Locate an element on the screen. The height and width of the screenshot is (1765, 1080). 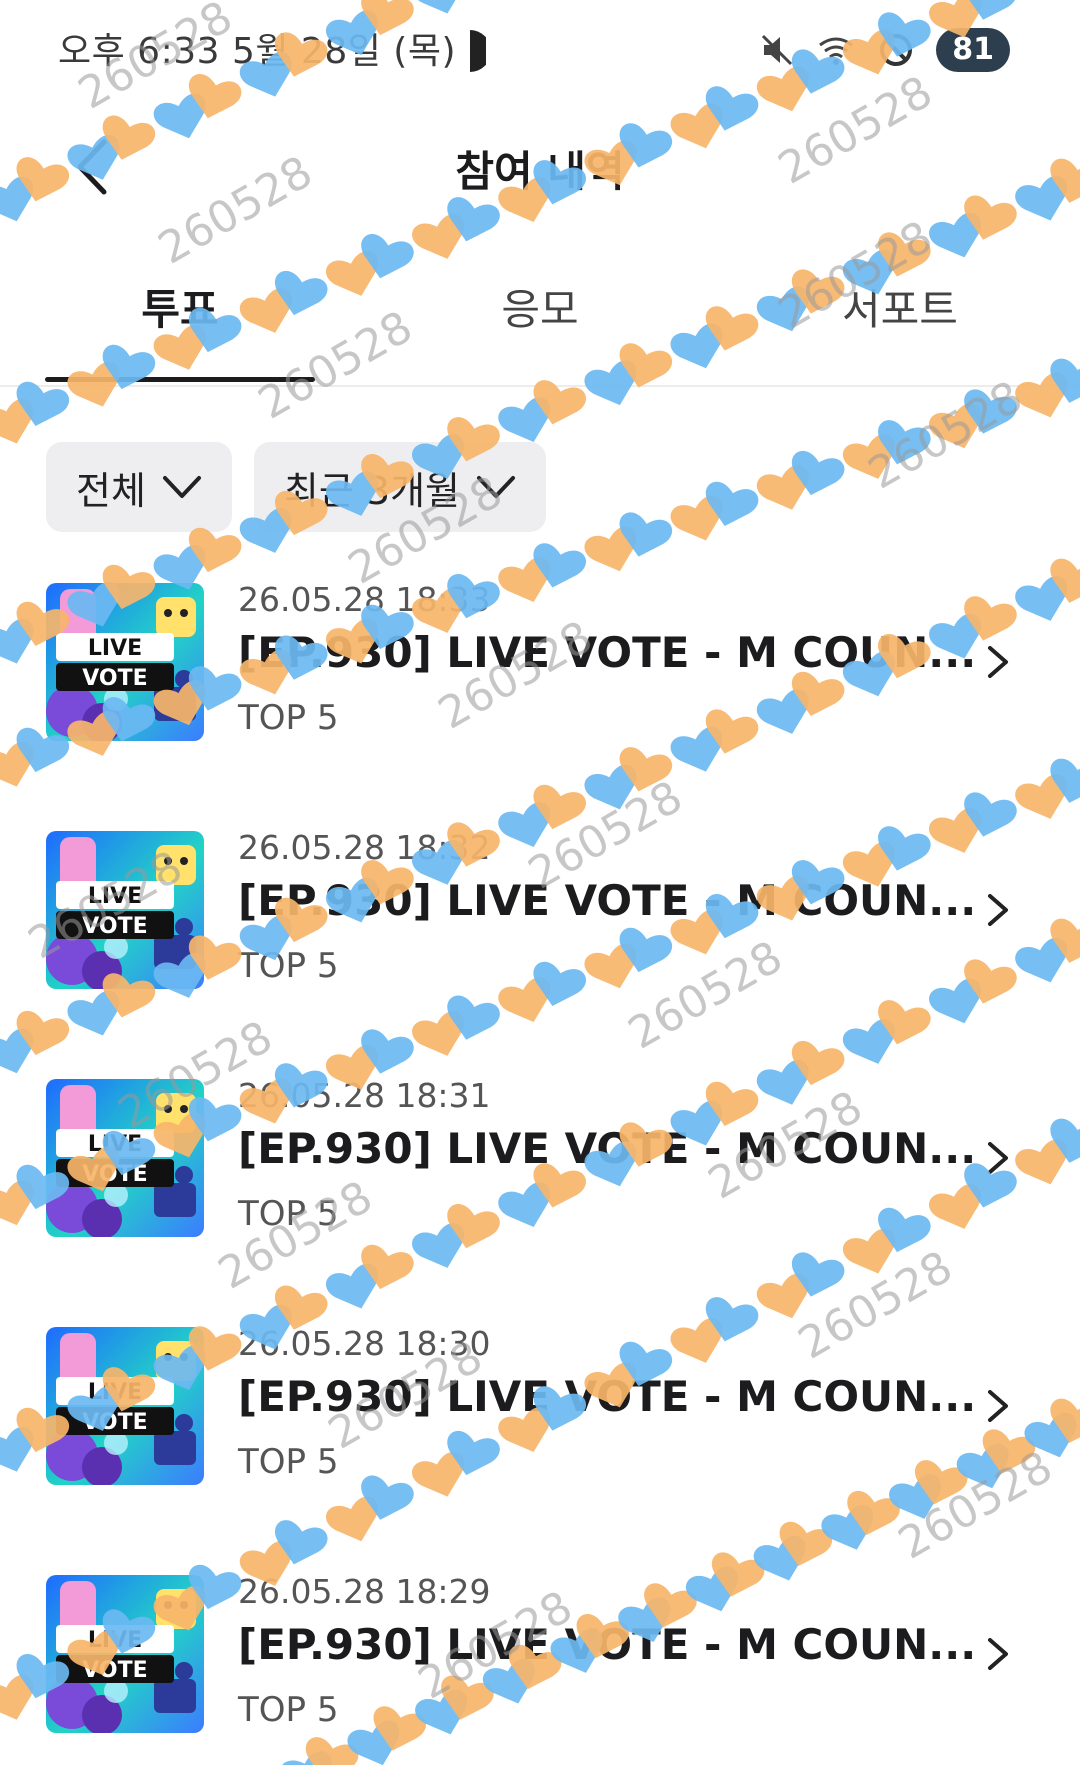
mute-icon is located at coordinates (777, 50).